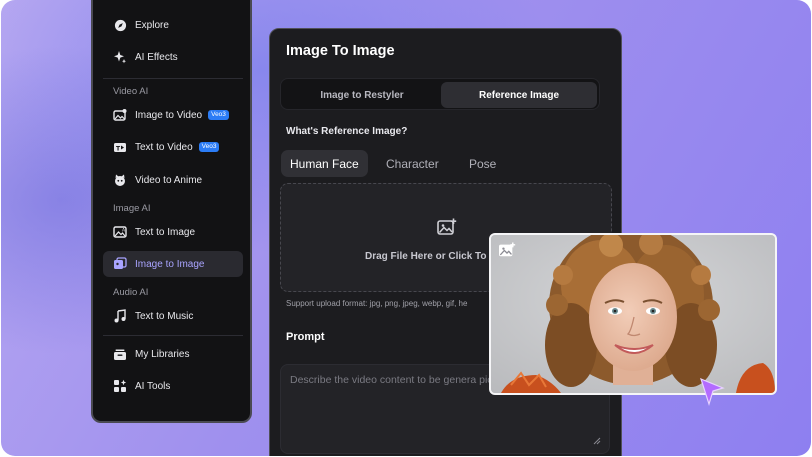 This screenshot has height=457, width=812. I want to click on reference-photo, so click(633, 314).